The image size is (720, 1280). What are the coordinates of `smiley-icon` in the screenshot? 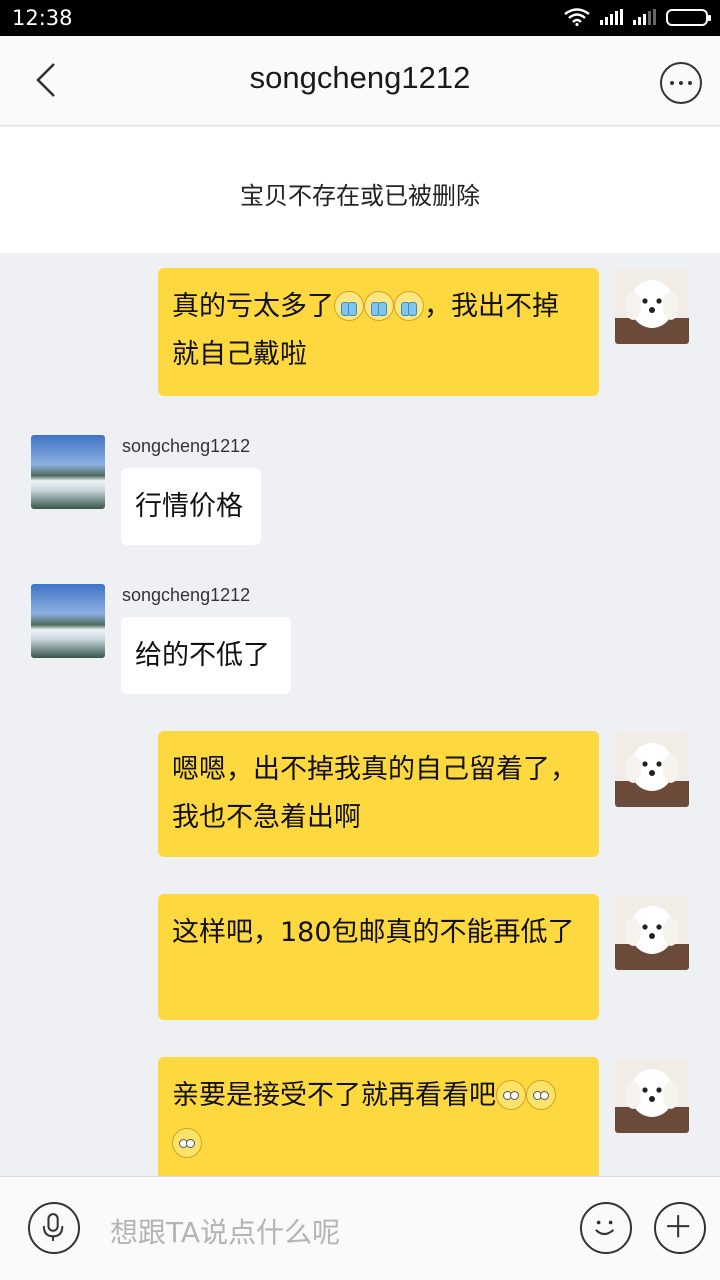 It's located at (606, 1228).